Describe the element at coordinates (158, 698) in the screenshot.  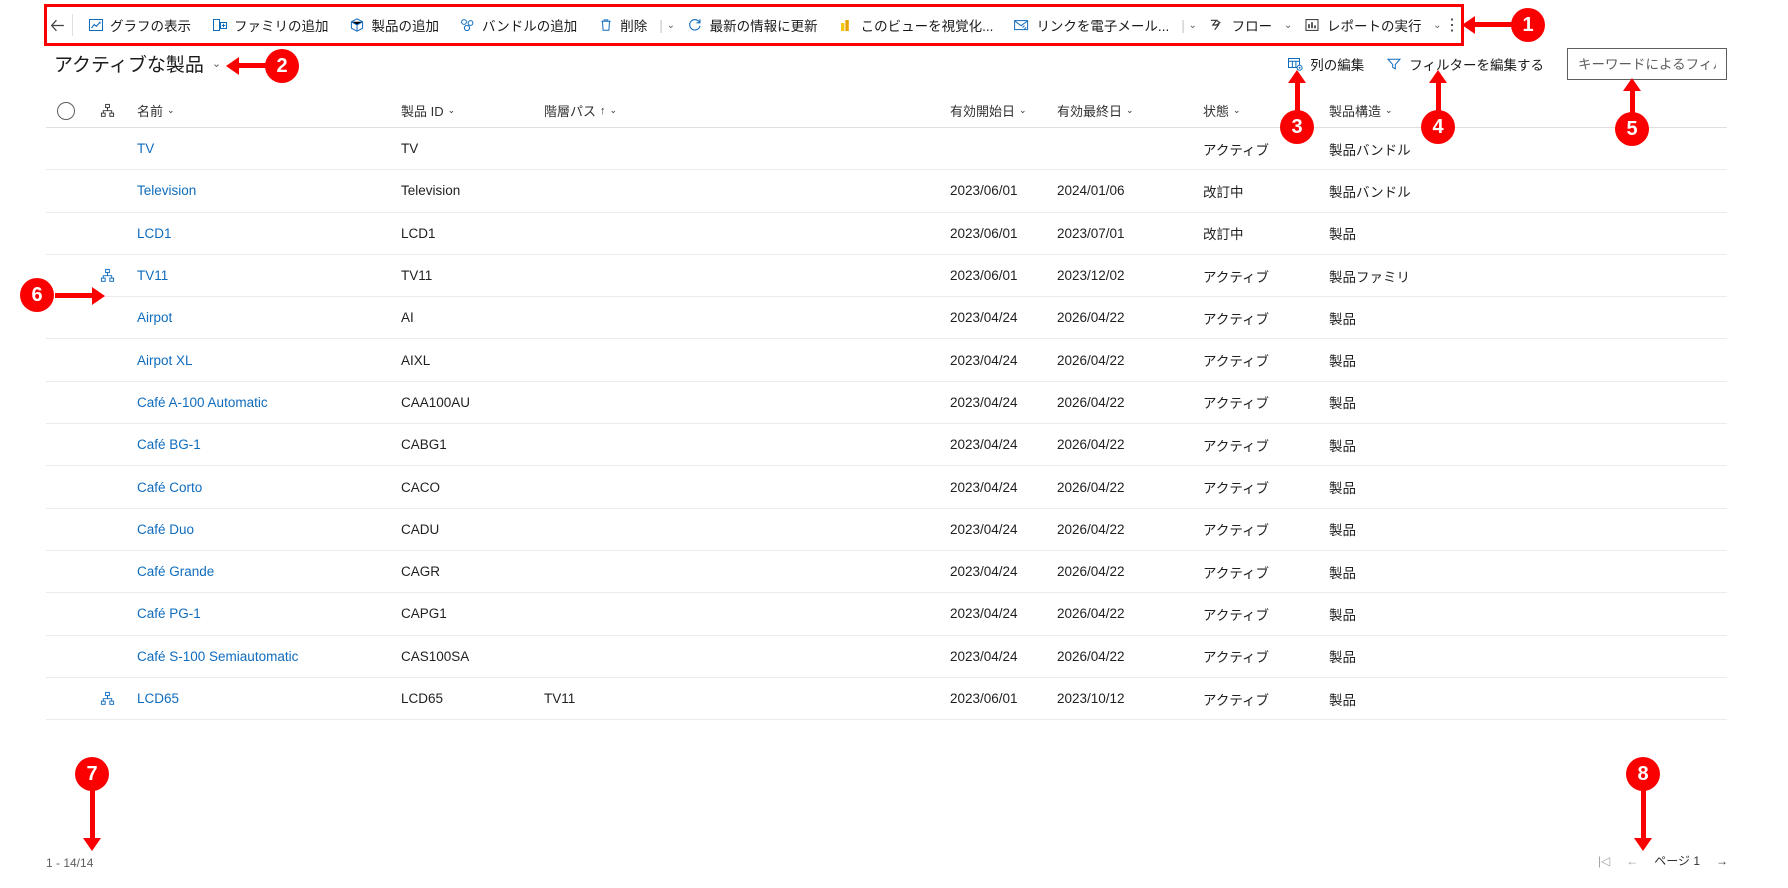
I see `product-name-link: LCD65` at that location.